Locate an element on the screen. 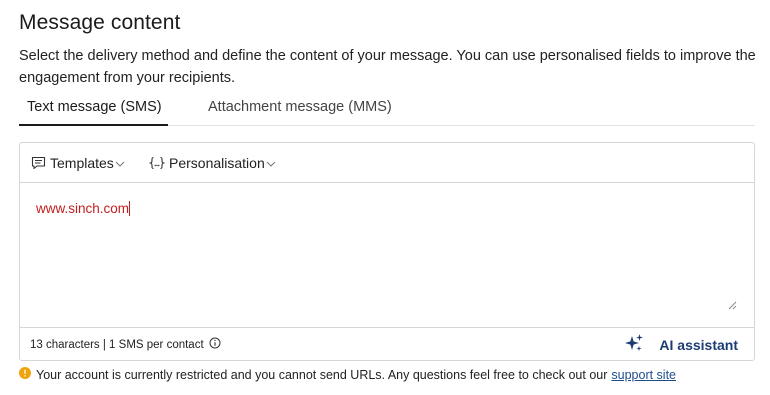 The width and height of the screenshot is (770, 395). character-counter: 13 characters | 1 SMS per contact is located at coordinates (125, 344).